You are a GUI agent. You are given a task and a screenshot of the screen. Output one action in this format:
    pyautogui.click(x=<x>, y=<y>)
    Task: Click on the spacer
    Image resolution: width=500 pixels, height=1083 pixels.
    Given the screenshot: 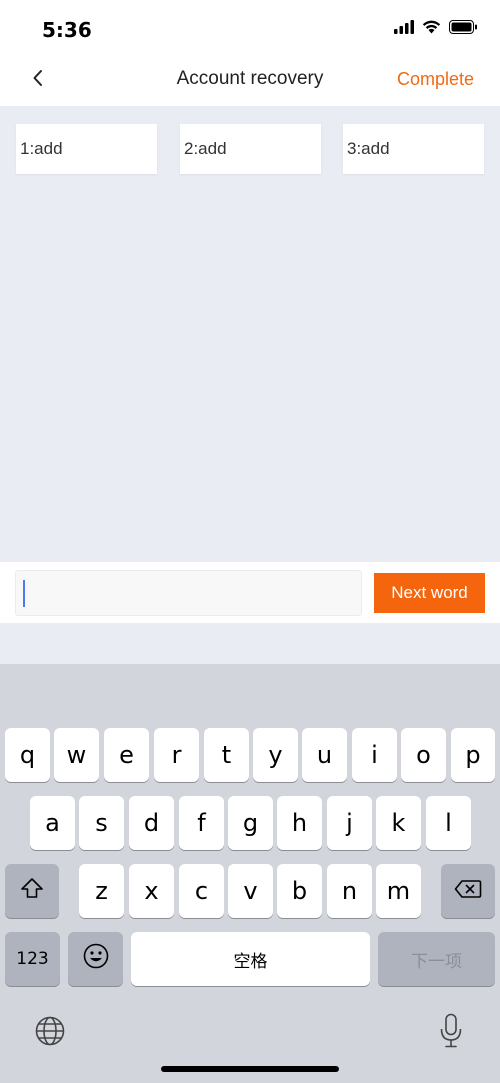 What is the action you would take?
    pyautogui.click(x=250, y=643)
    